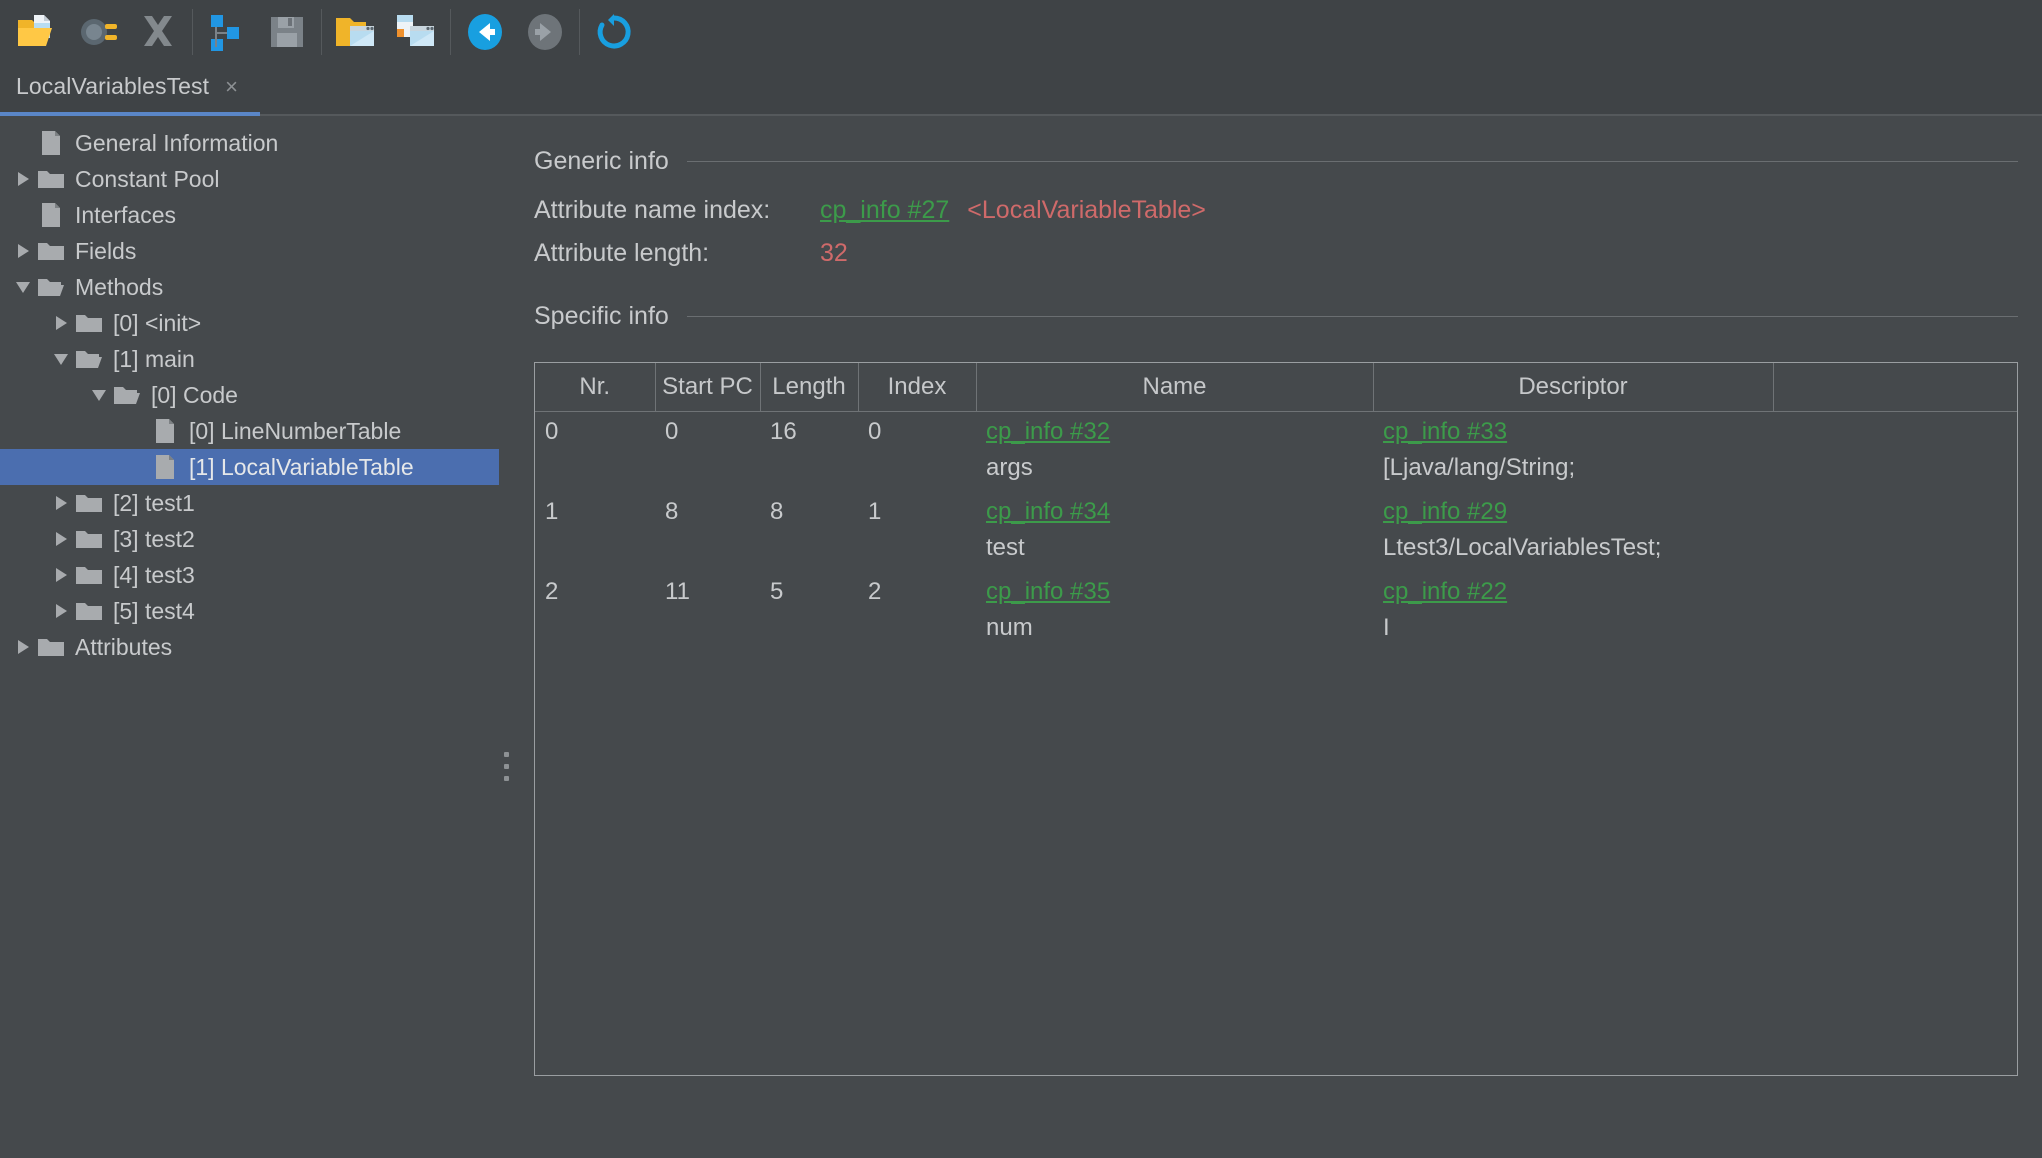  What do you see at coordinates (1175, 387) in the screenshot?
I see `column-header-name: Name` at bounding box center [1175, 387].